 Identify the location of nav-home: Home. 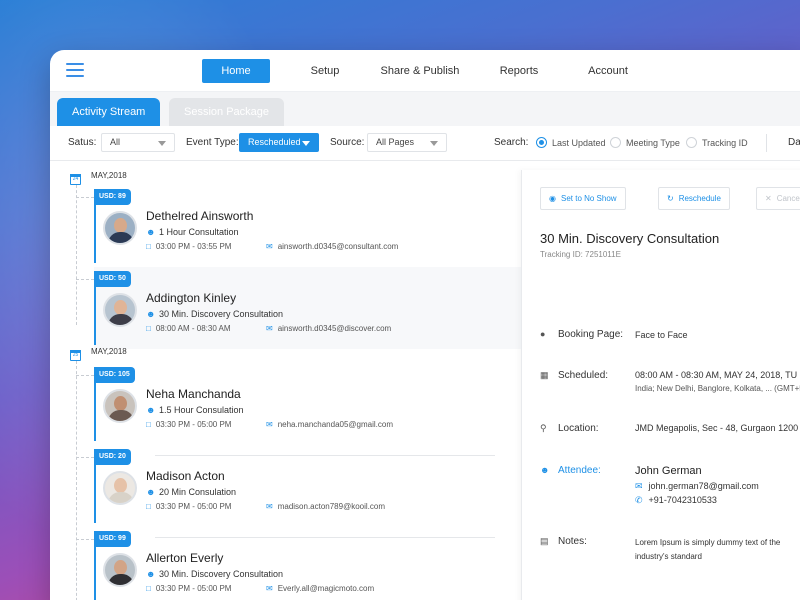
(236, 71).